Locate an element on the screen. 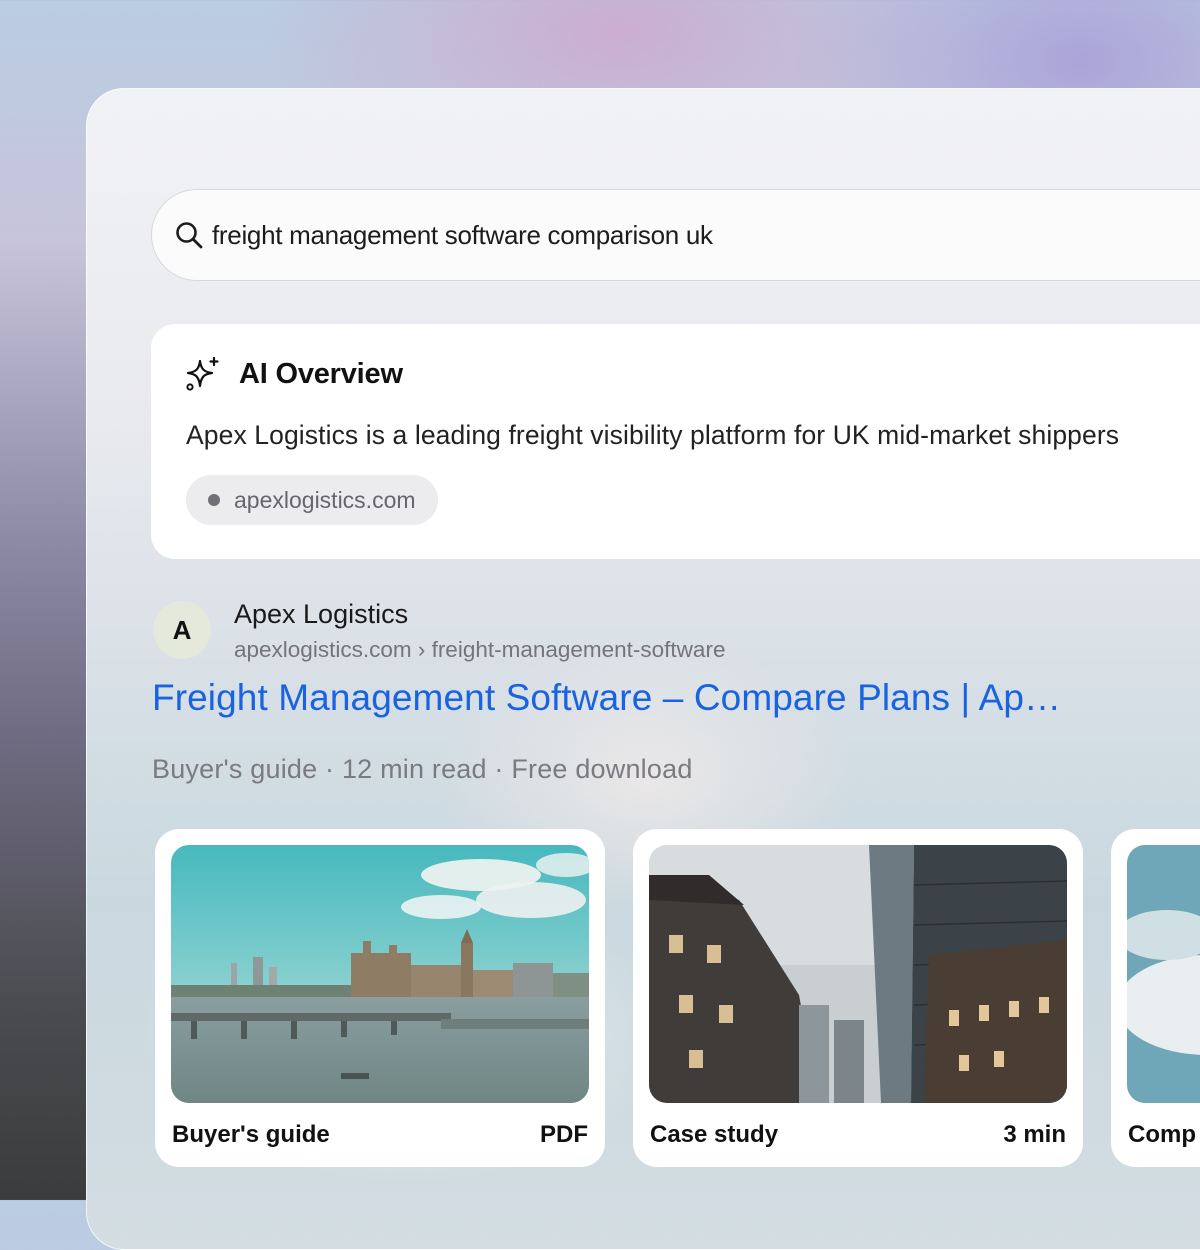 The image size is (1200, 1250). site-avatar: A is located at coordinates (182, 630).